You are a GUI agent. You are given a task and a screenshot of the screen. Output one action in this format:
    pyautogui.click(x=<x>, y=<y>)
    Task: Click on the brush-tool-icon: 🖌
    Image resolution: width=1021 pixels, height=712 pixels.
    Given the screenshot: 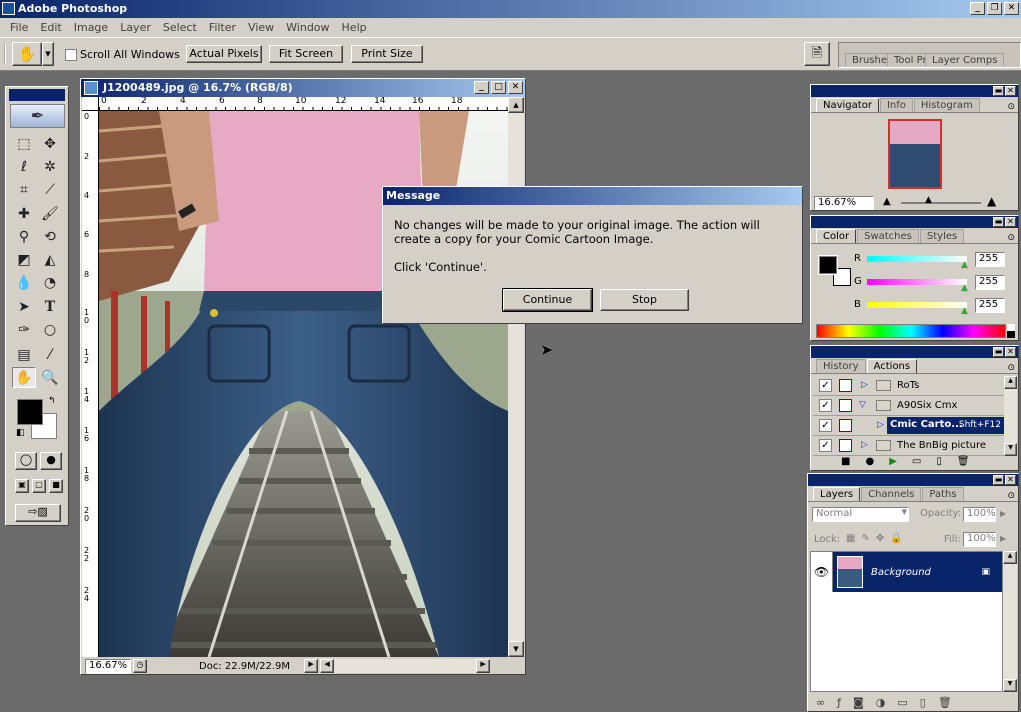 What is the action you would take?
    pyautogui.click(x=50, y=213)
    